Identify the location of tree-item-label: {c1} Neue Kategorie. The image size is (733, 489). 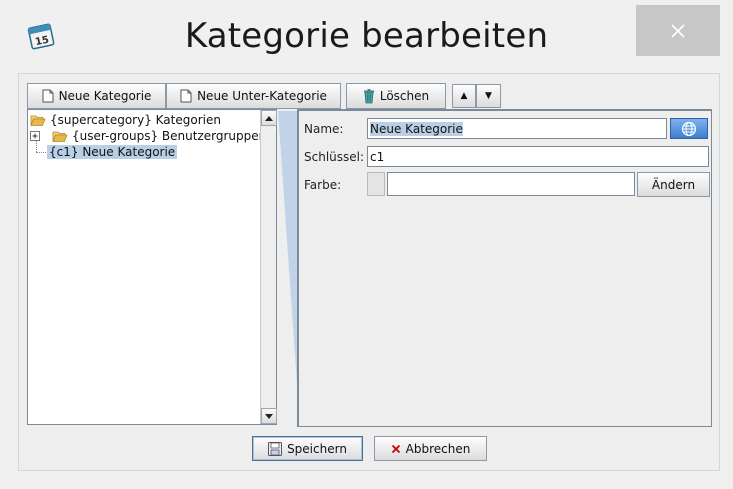
(112, 152).